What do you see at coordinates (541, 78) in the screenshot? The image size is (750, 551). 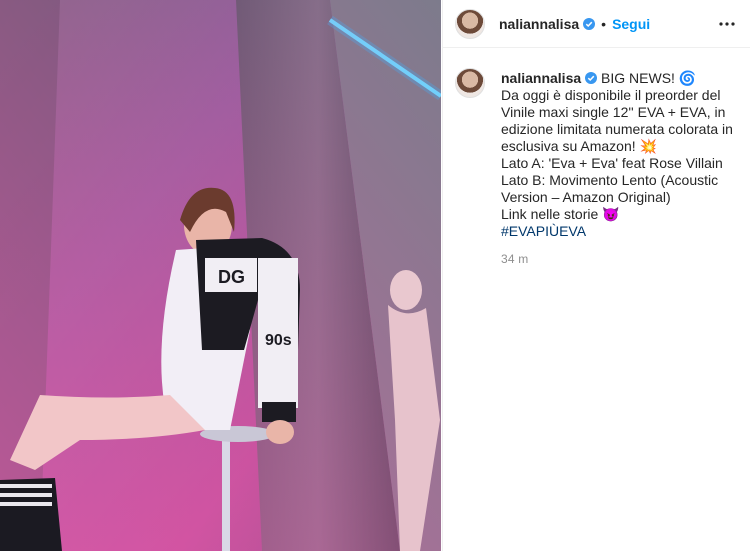 I see `caption-username: naliannalisa` at bounding box center [541, 78].